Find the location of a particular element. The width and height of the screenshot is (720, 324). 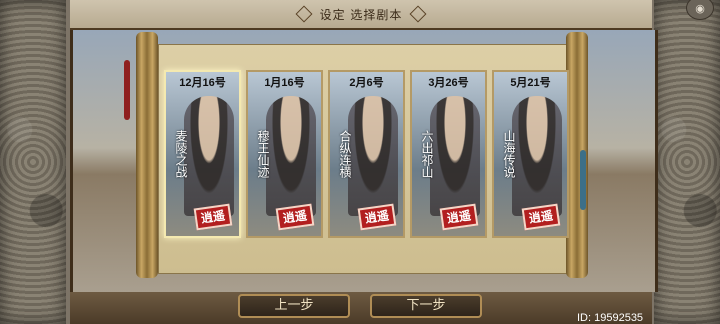

header-ornament-right is located at coordinates (418, 14).